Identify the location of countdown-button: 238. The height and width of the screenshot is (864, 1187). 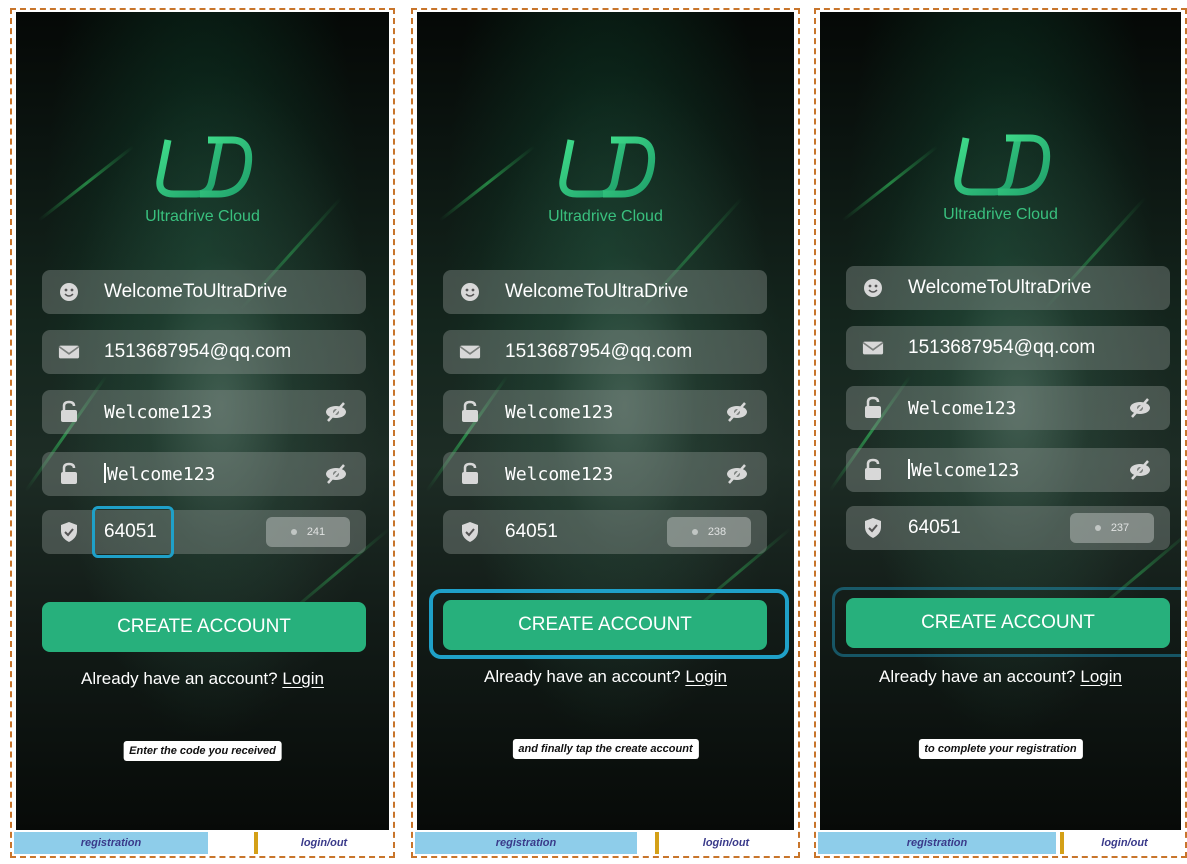
(709, 532).